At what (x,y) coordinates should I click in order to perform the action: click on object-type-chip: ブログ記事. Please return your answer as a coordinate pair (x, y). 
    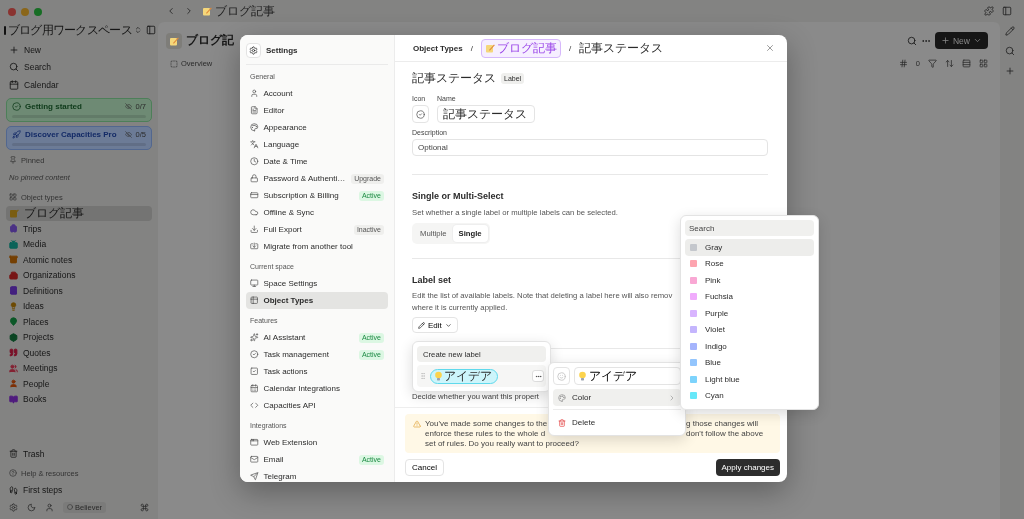
    Looking at the image, I should click on (520, 48).